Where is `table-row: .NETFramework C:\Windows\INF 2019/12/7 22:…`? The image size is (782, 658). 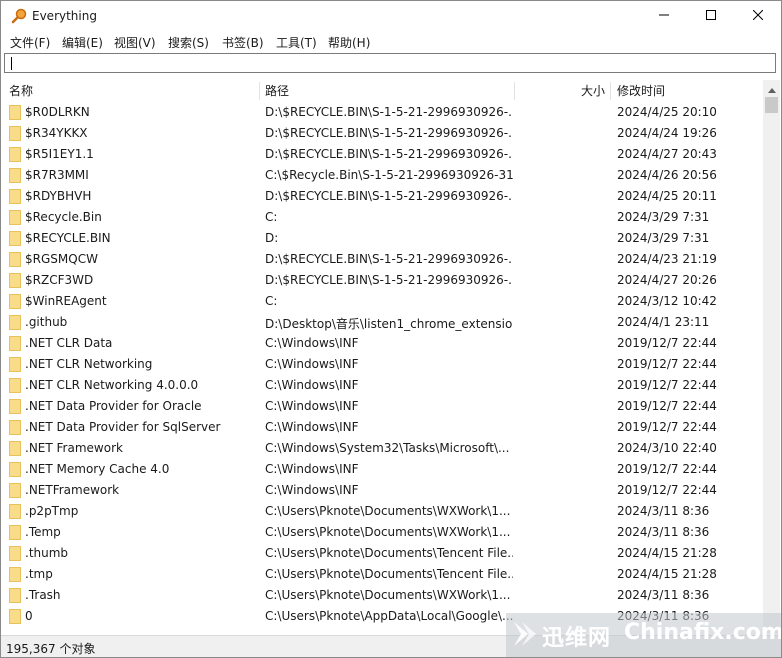
table-row: .NETFramework C:\Windows\INF 2019/12/7 22:… is located at coordinates (382, 490).